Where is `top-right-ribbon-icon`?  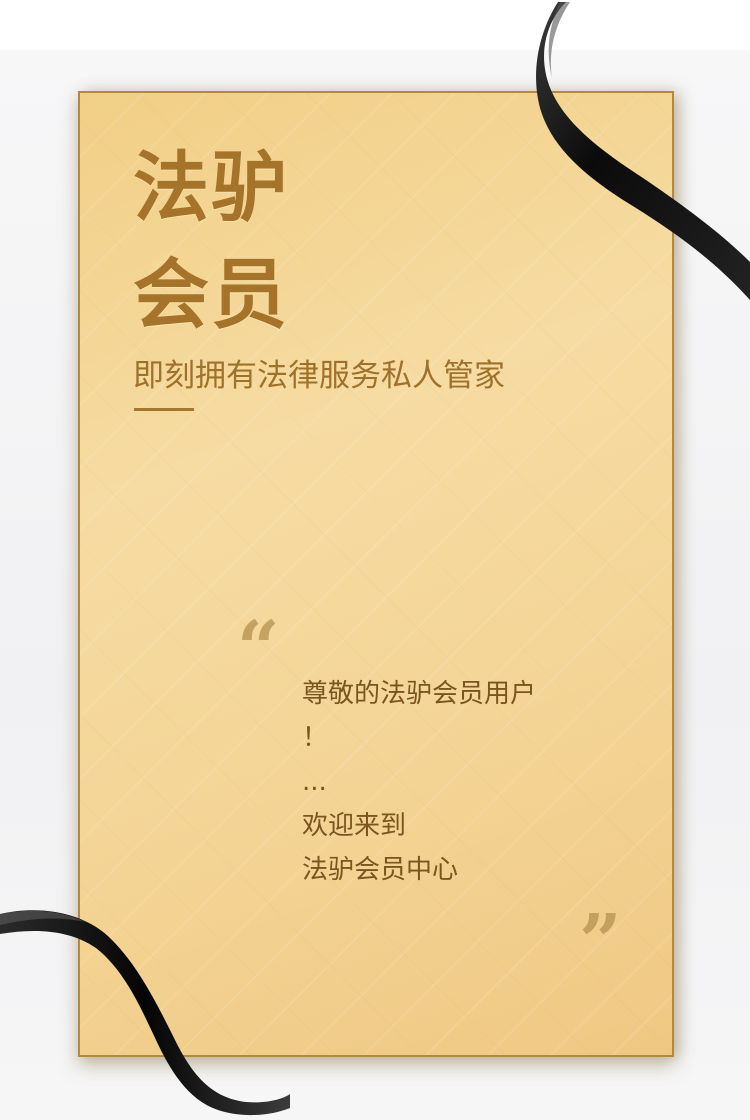 top-right-ribbon-icon is located at coordinates (643, 151).